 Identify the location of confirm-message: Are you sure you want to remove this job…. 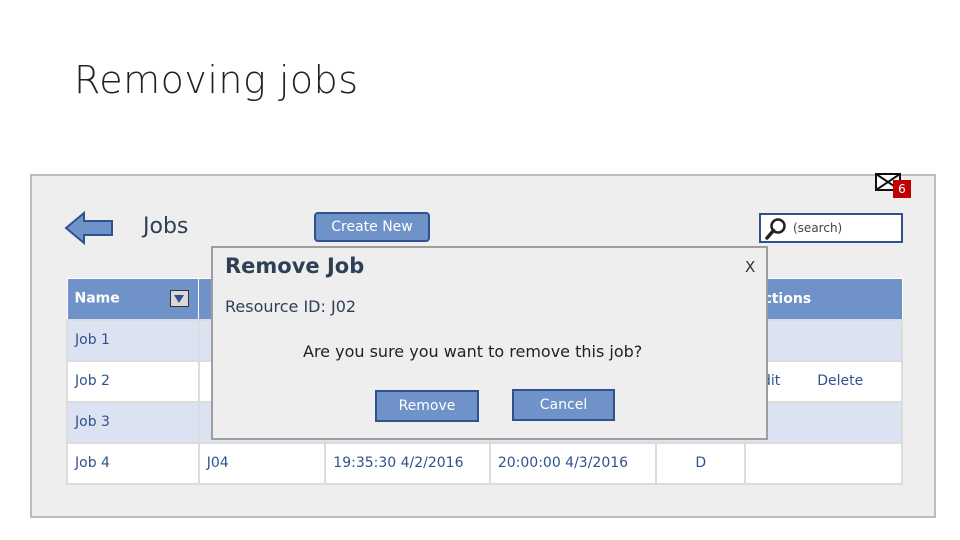
(473, 351).